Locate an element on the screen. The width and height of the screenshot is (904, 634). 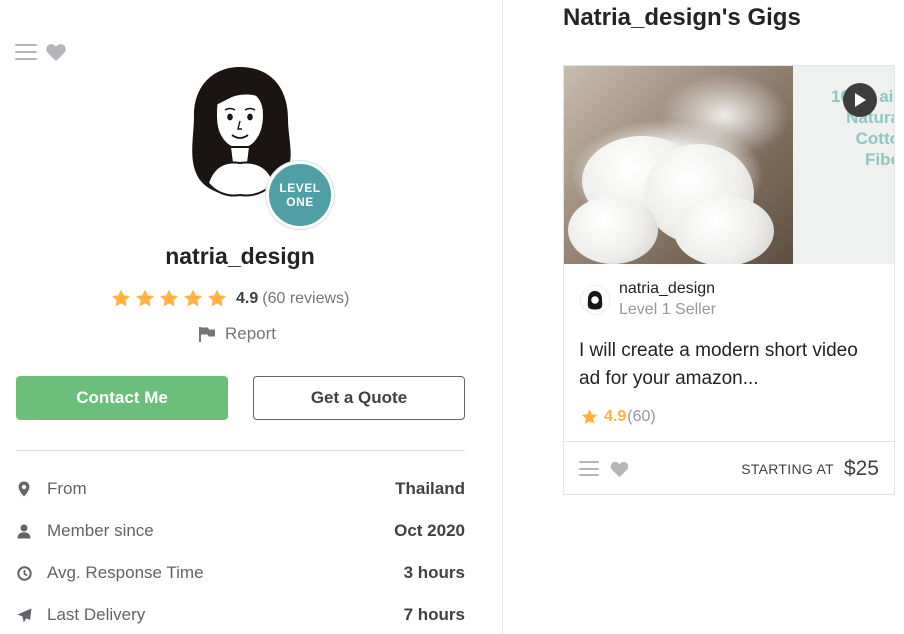
seller-name: natria_design is located at coordinates (667, 289).